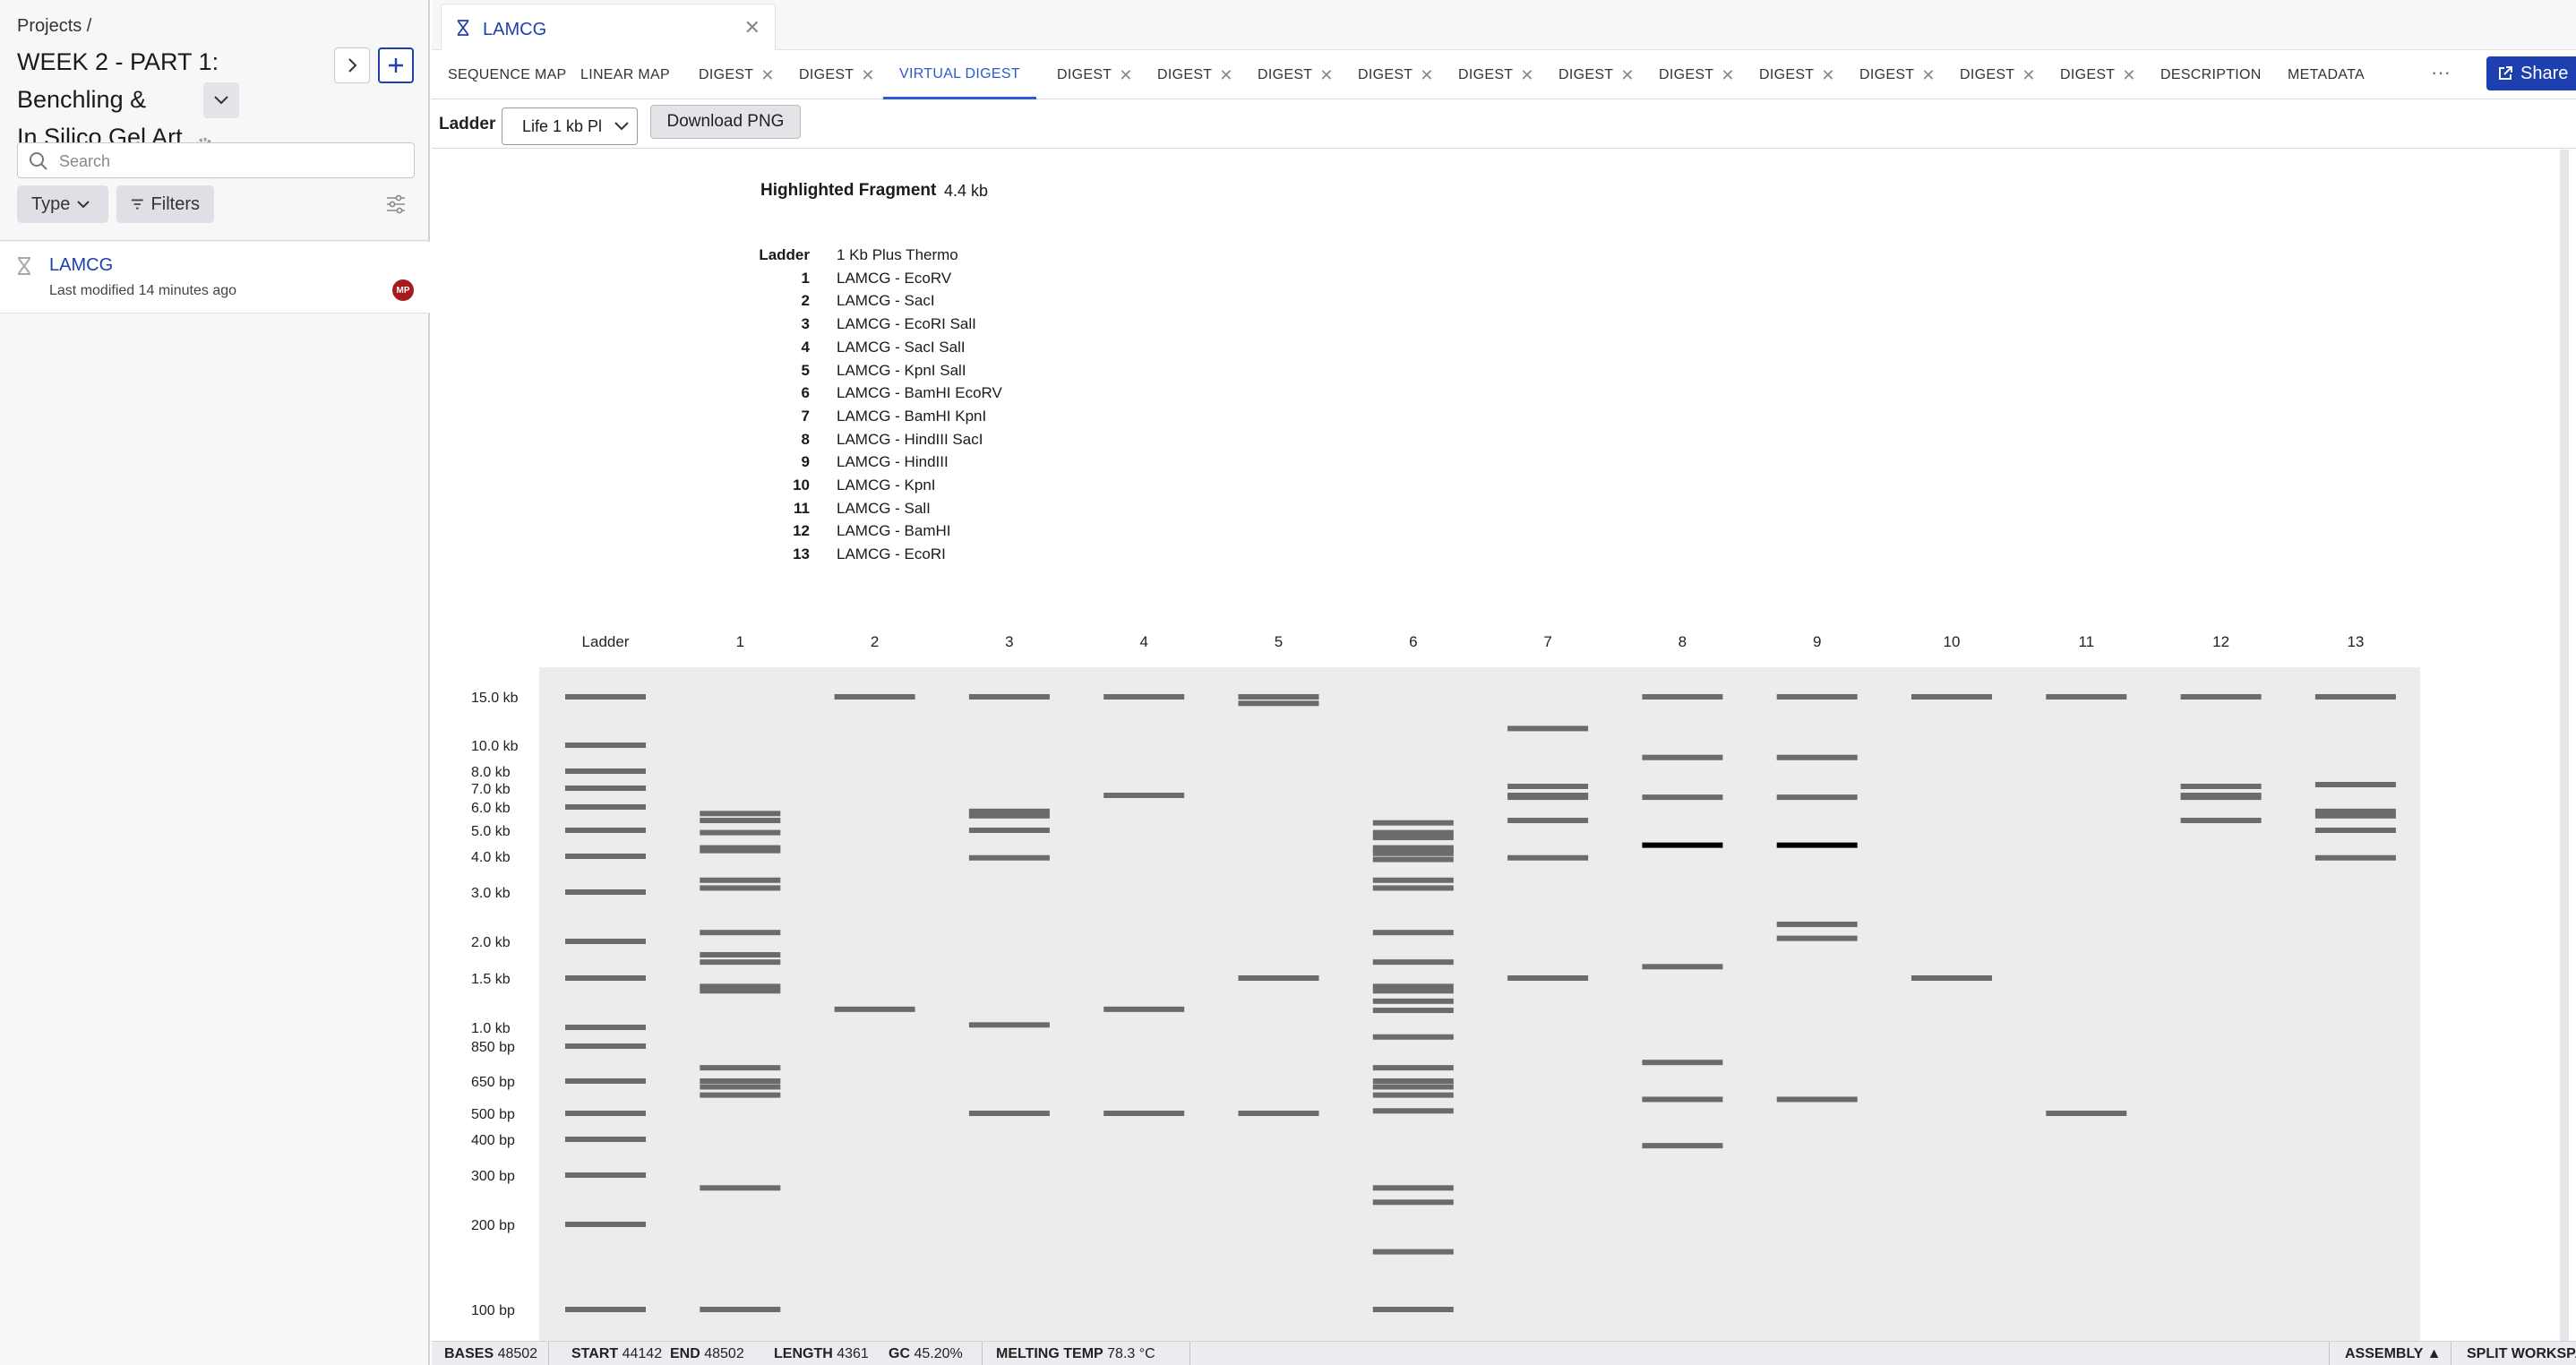 The image size is (2576, 1365). Describe the element at coordinates (1817, 845) in the screenshot. I see `highlighted-band` at that location.